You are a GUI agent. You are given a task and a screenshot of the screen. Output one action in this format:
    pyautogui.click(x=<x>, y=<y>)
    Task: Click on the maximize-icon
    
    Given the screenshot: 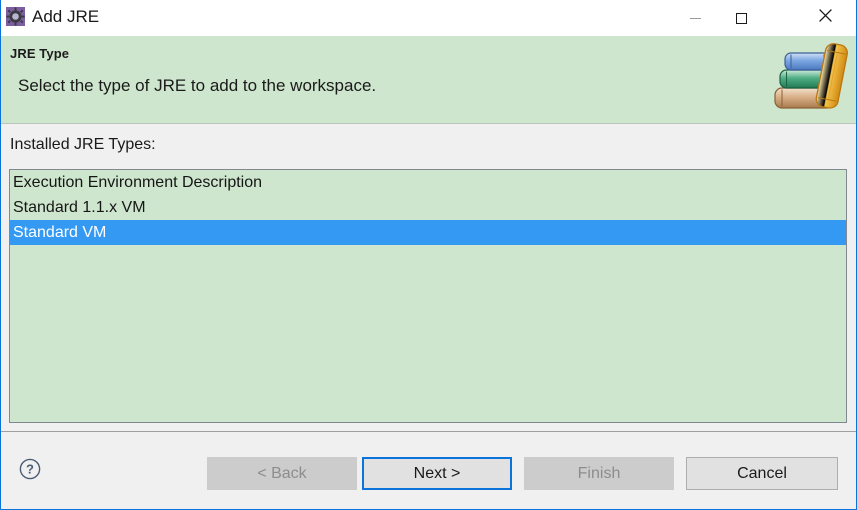 What is the action you would take?
    pyautogui.click(x=741, y=18)
    